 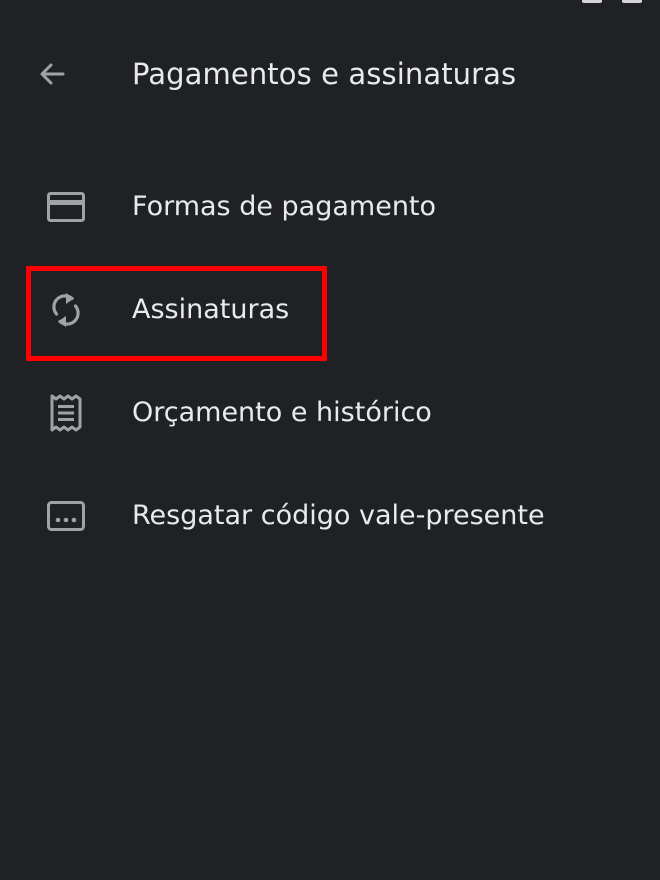 What do you see at coordinates (66, 310) in the screenshot?
I see `sync-icon` at bounding box center [66, 310].